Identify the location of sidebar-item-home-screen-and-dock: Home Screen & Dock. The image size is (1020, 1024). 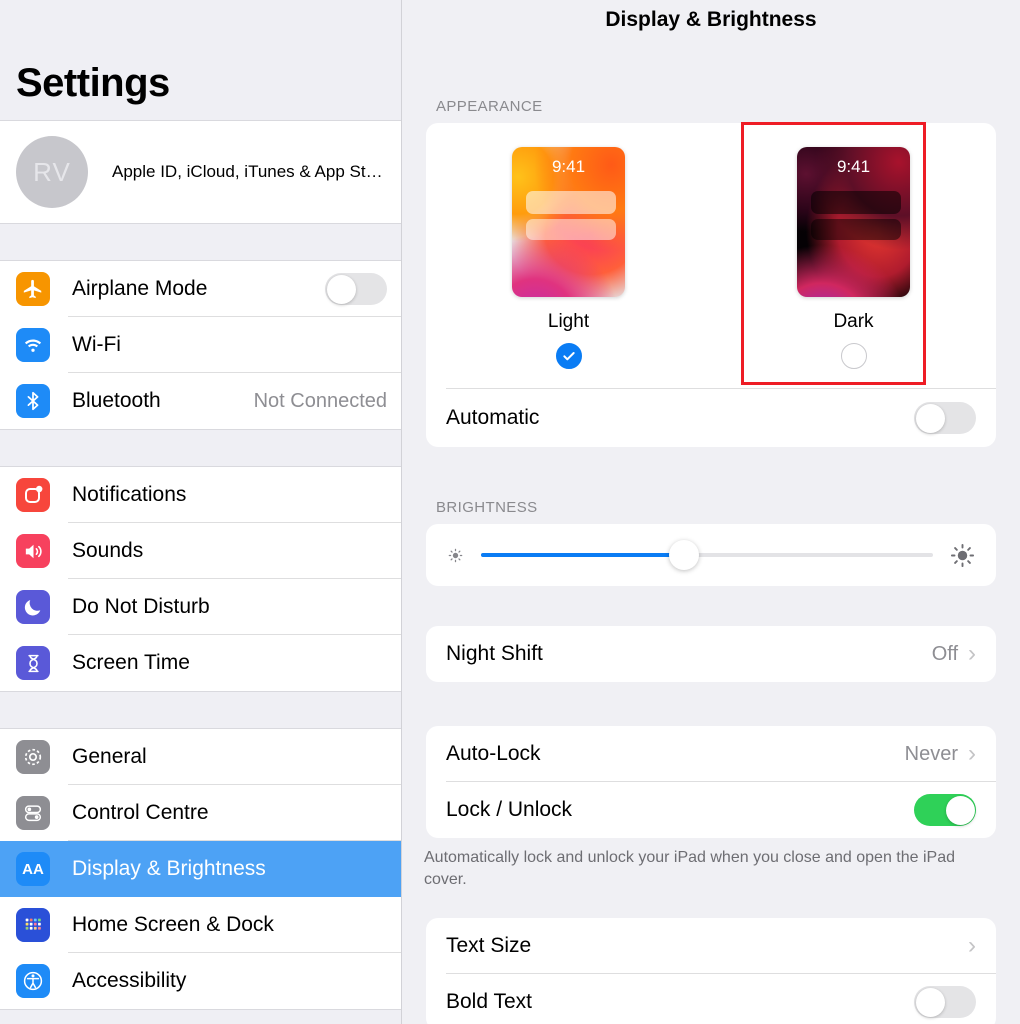
(200, 925).